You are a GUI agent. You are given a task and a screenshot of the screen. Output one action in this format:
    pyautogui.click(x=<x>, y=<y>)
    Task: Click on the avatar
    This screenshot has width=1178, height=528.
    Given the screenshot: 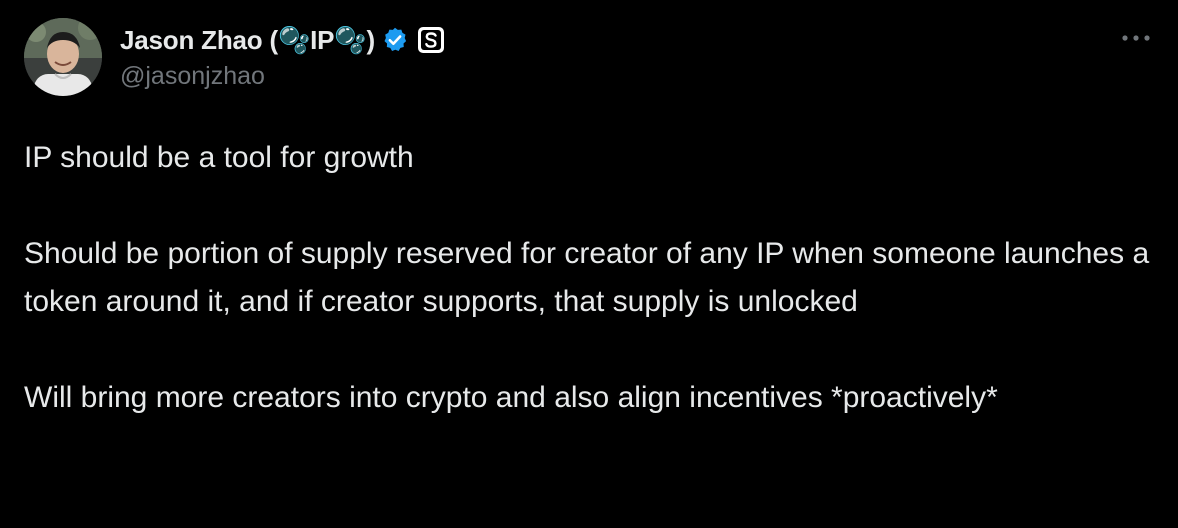 What is the action you would take?
    pyautogui.click(x=63, y=57)
    